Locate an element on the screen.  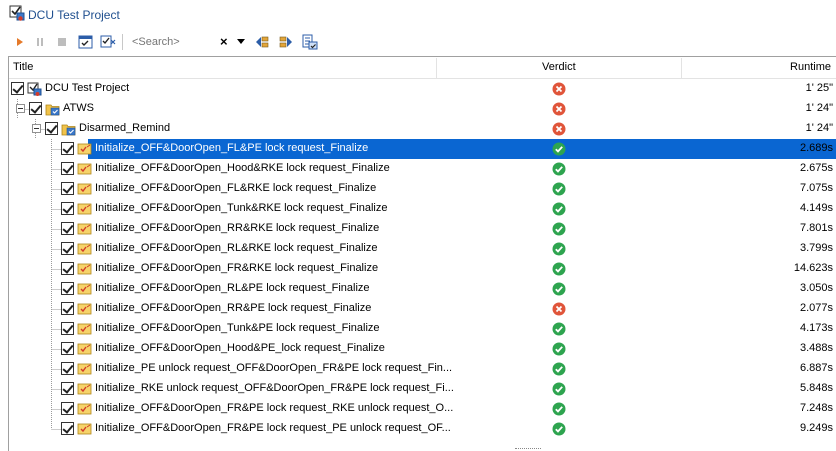
project-row: DCU Test Project 1' 25" is located at coordinates (422, 89).